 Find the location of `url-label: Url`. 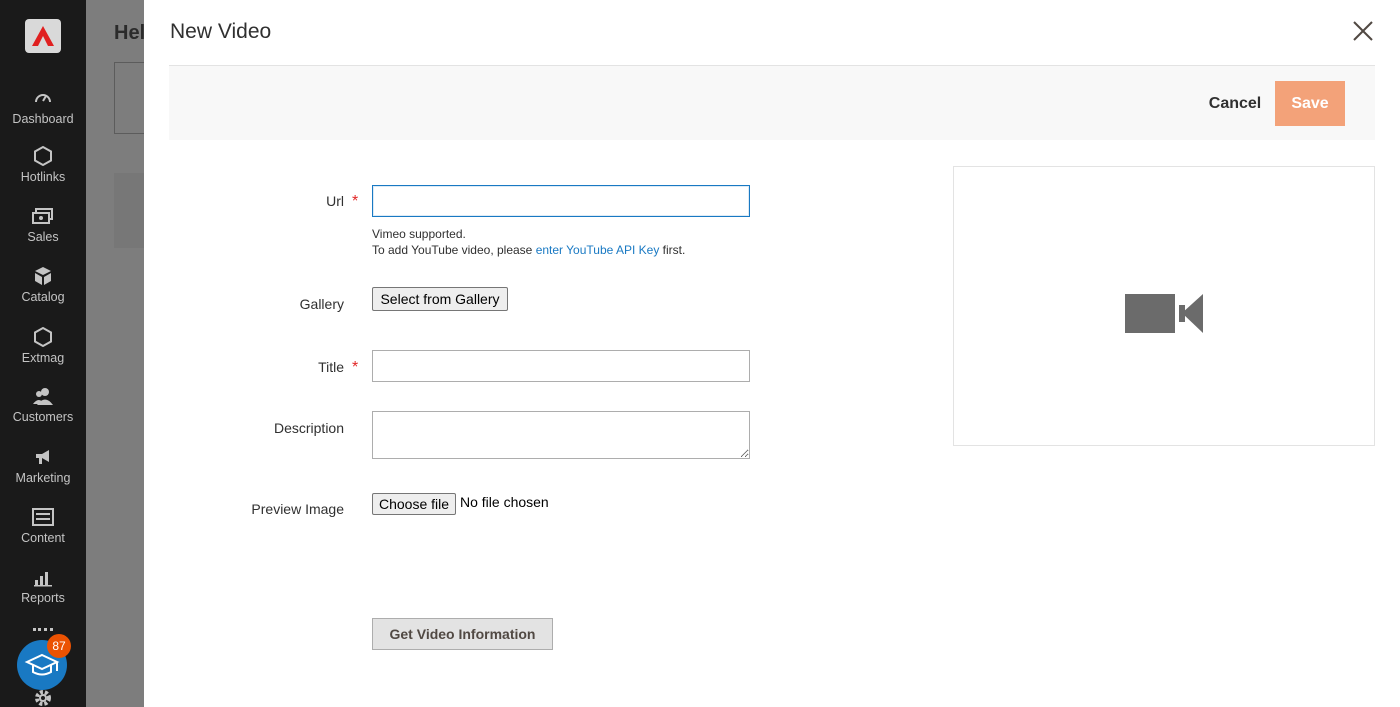

url-label: Url is located at coordinates (335, 201).